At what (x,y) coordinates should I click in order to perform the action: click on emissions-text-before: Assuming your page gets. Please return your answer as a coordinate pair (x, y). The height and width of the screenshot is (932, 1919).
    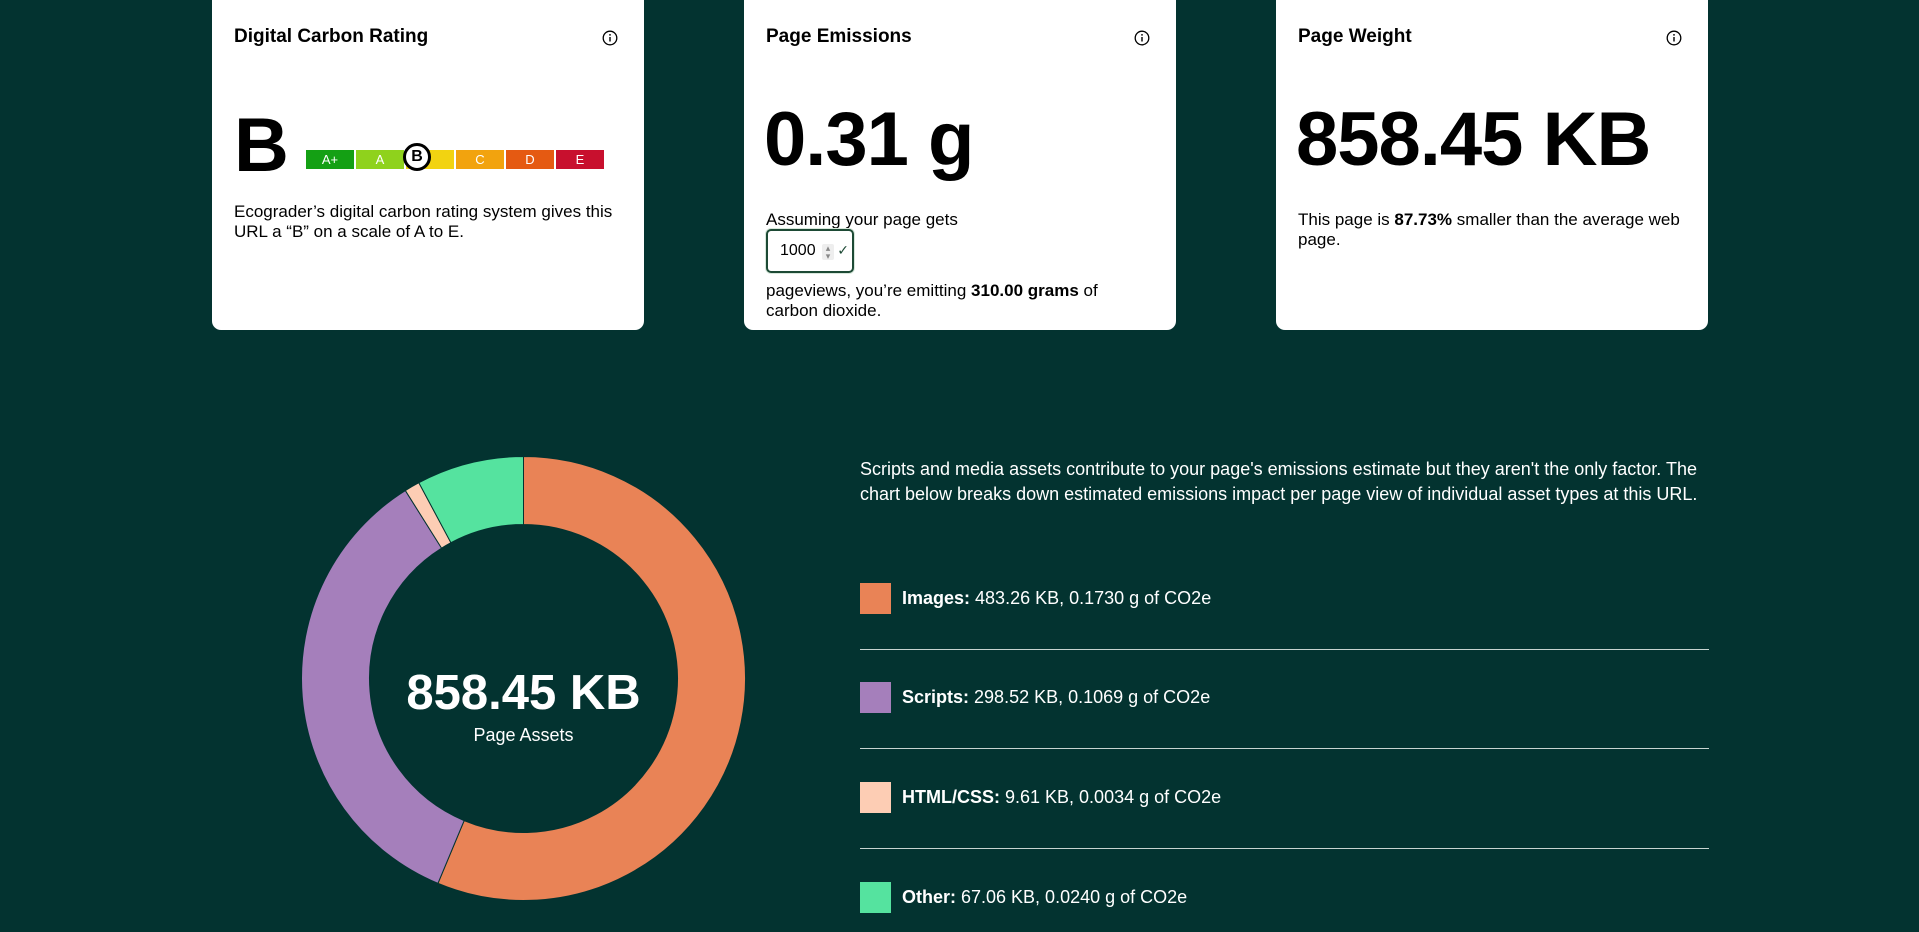
    Looking at the image, I should click on (862, 219).